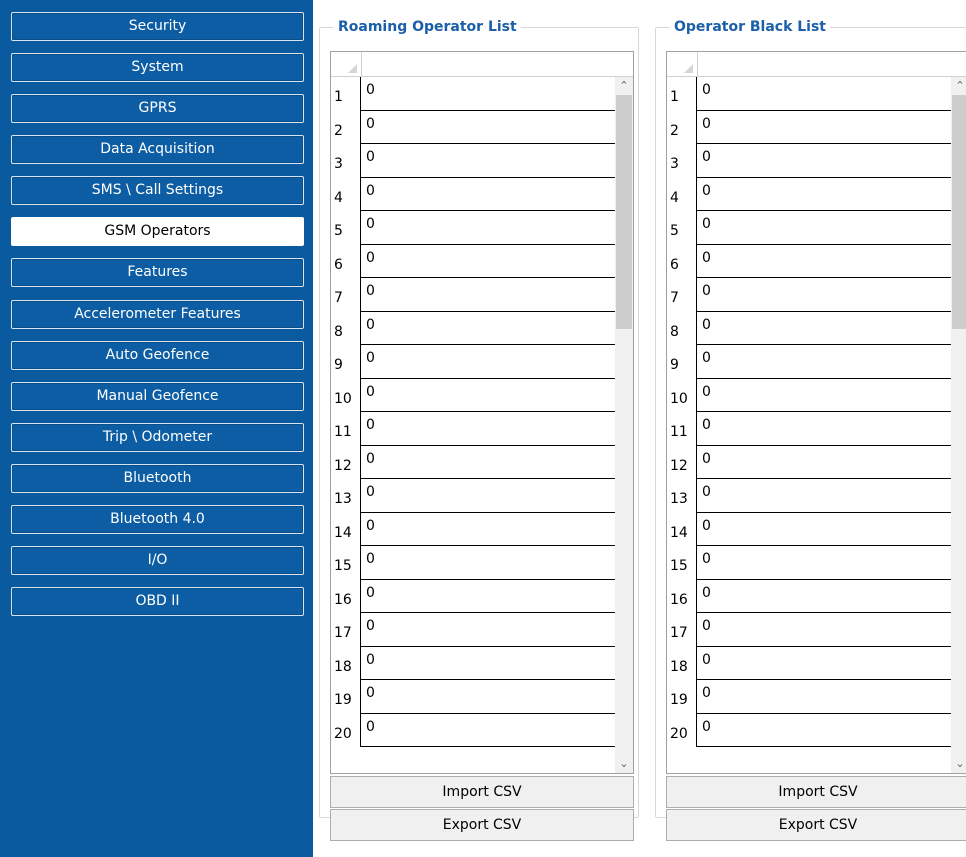  What do you see at coordinates (679, 532) in the screenshot?
I see `row-number: 14` at bounding box center [679, 532].